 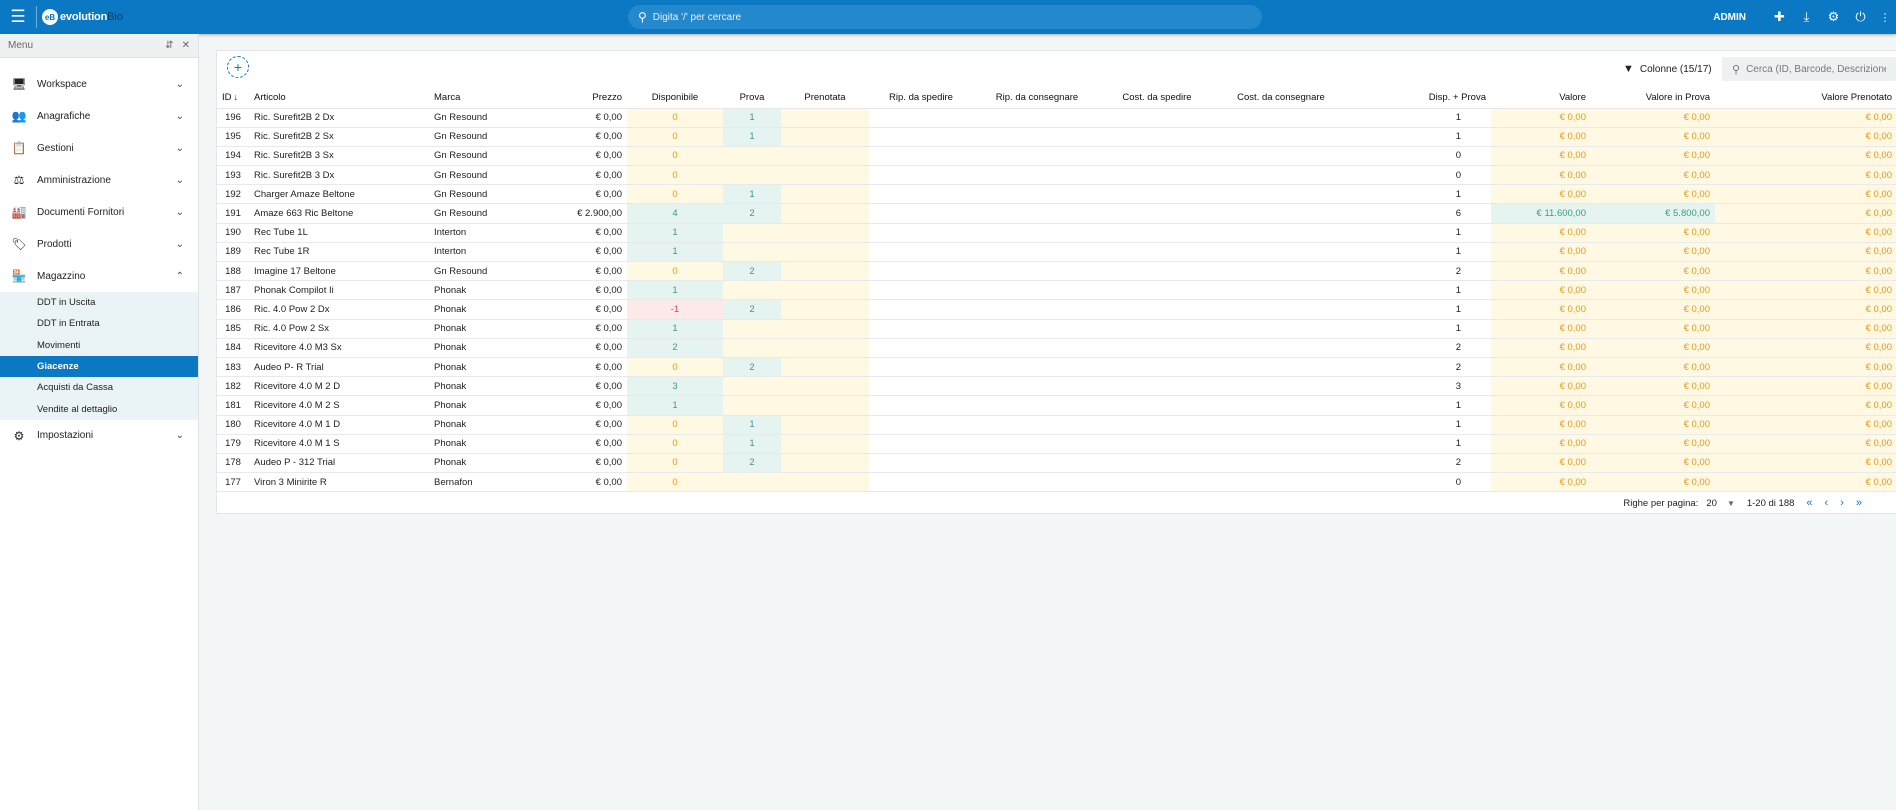 What do you see at coordinates (932, 17) in the screenshot?
I see `global-search-input` at bounding box center [932, 17].